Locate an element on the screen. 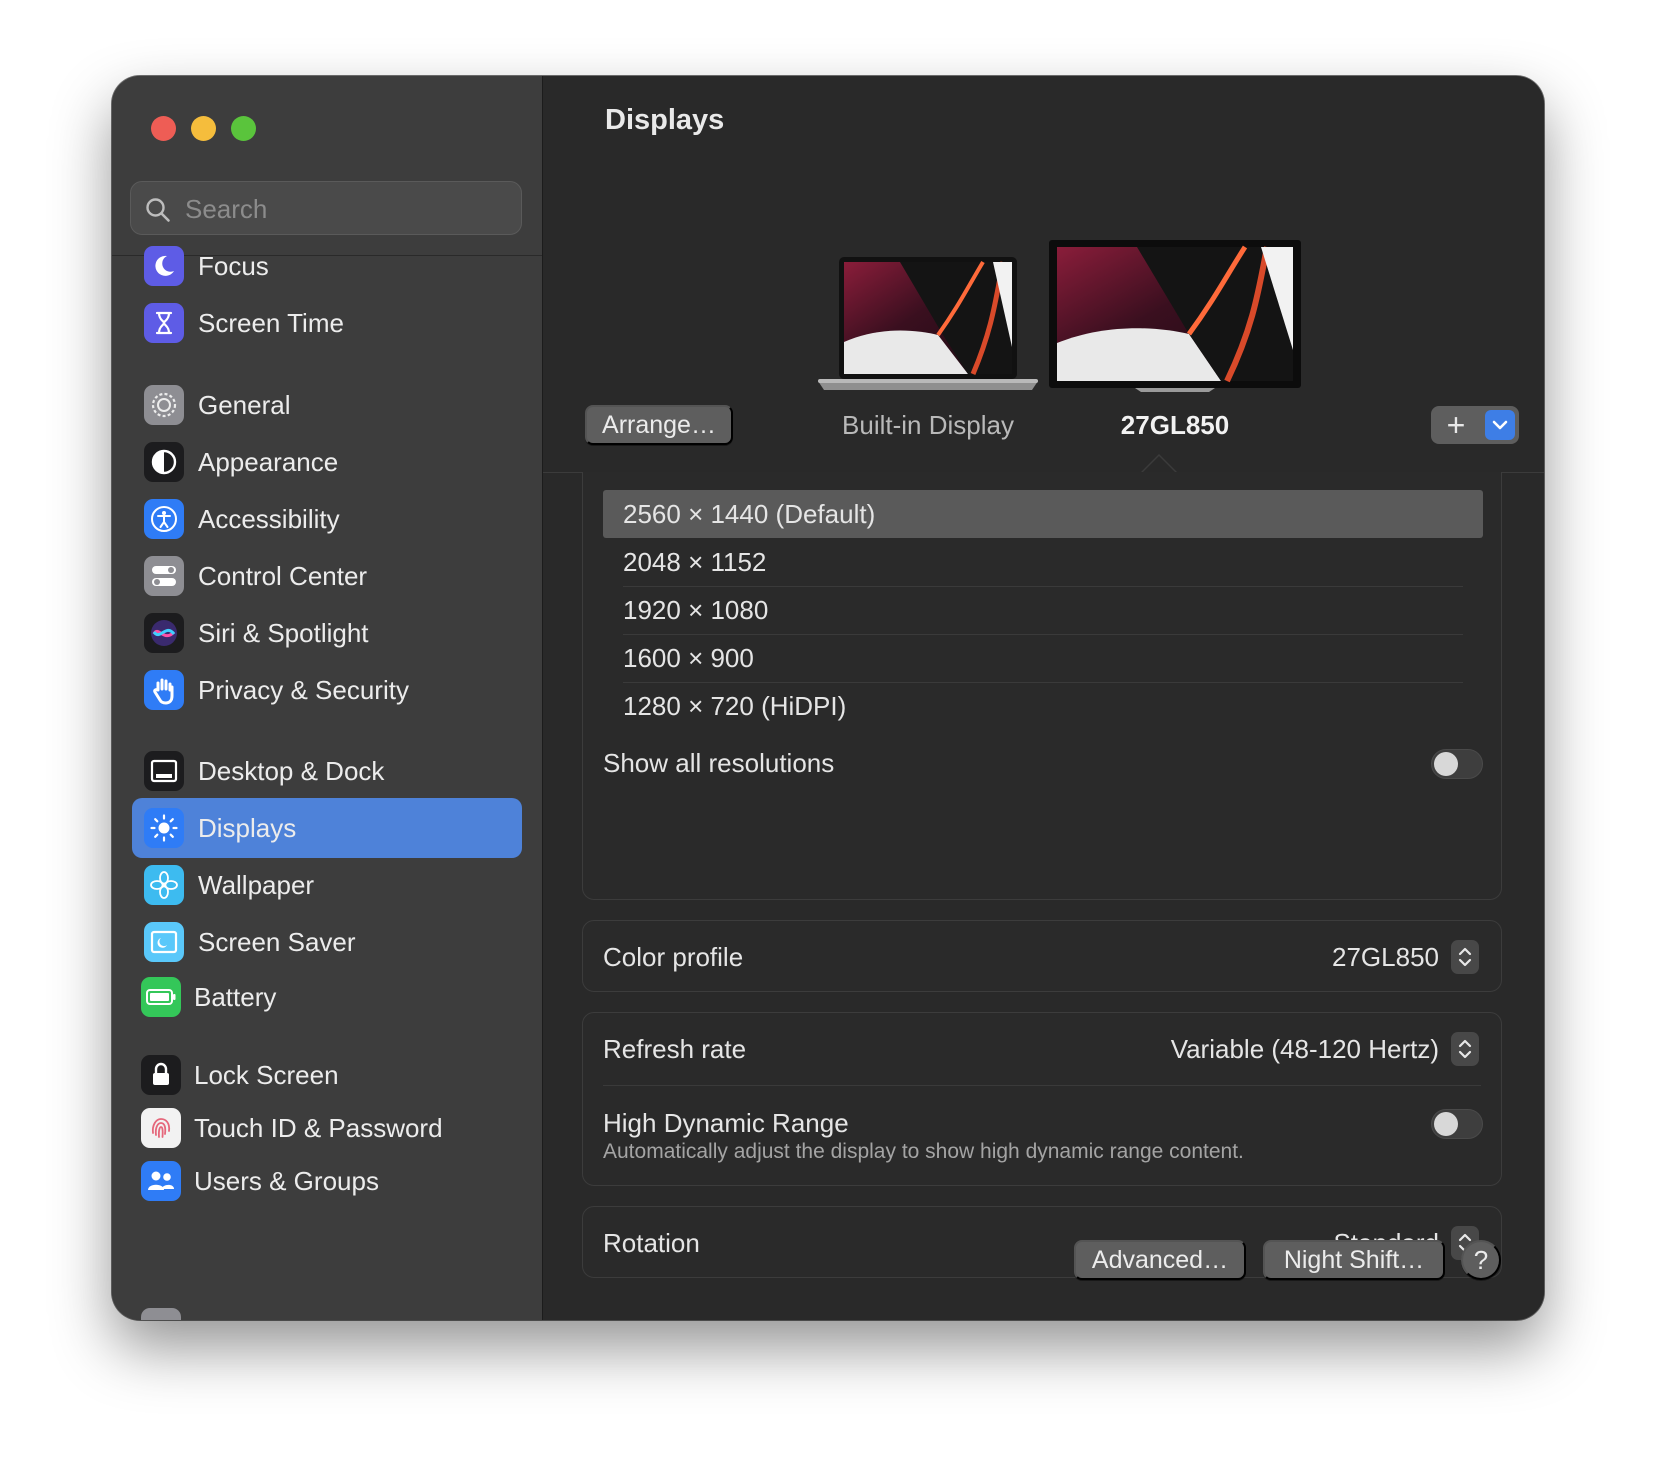  hourglass-icon is located at coordinates (164, 323).